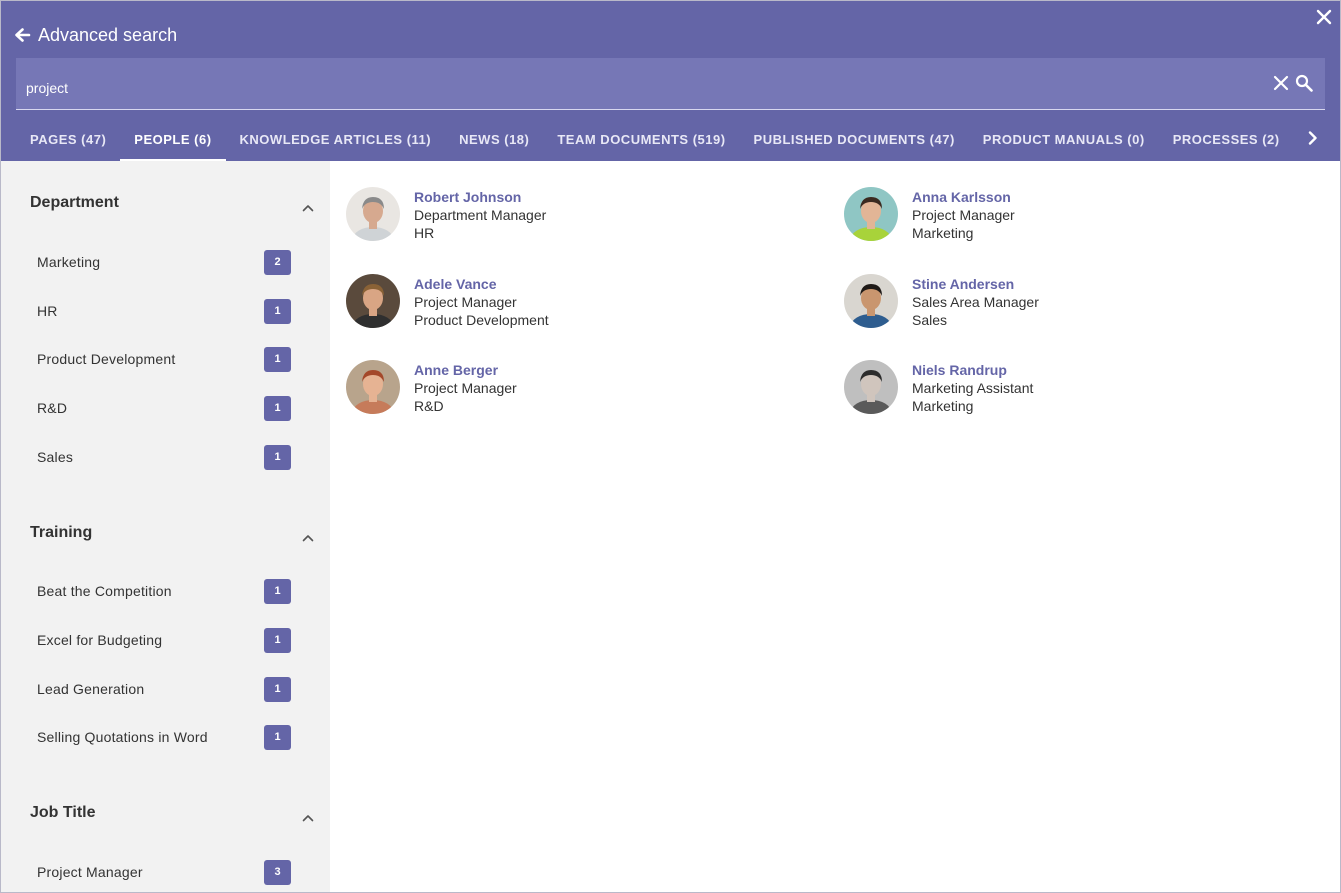  I want to click on facet-item-label: Project Manager, so click(90, 872).